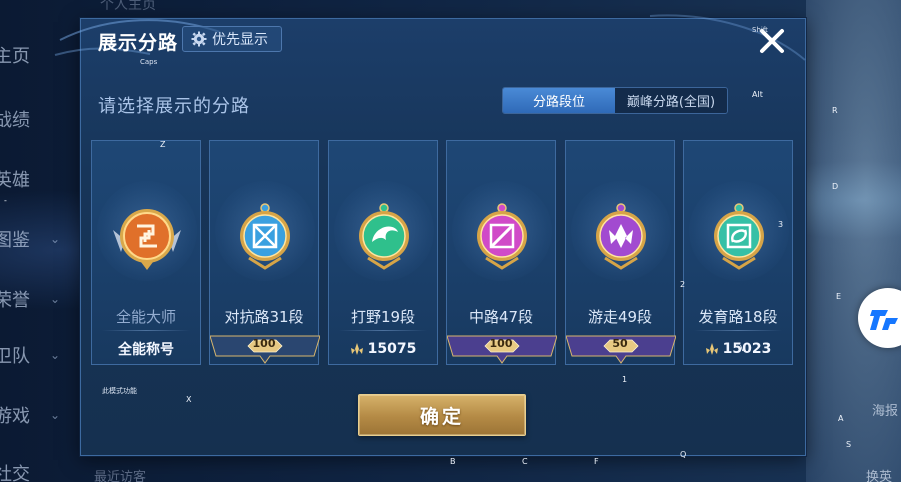  What do you see at coordinates (781, 224) in the screenshot?
I see `key-hint-3: 3` at bounding box center [781, 224].